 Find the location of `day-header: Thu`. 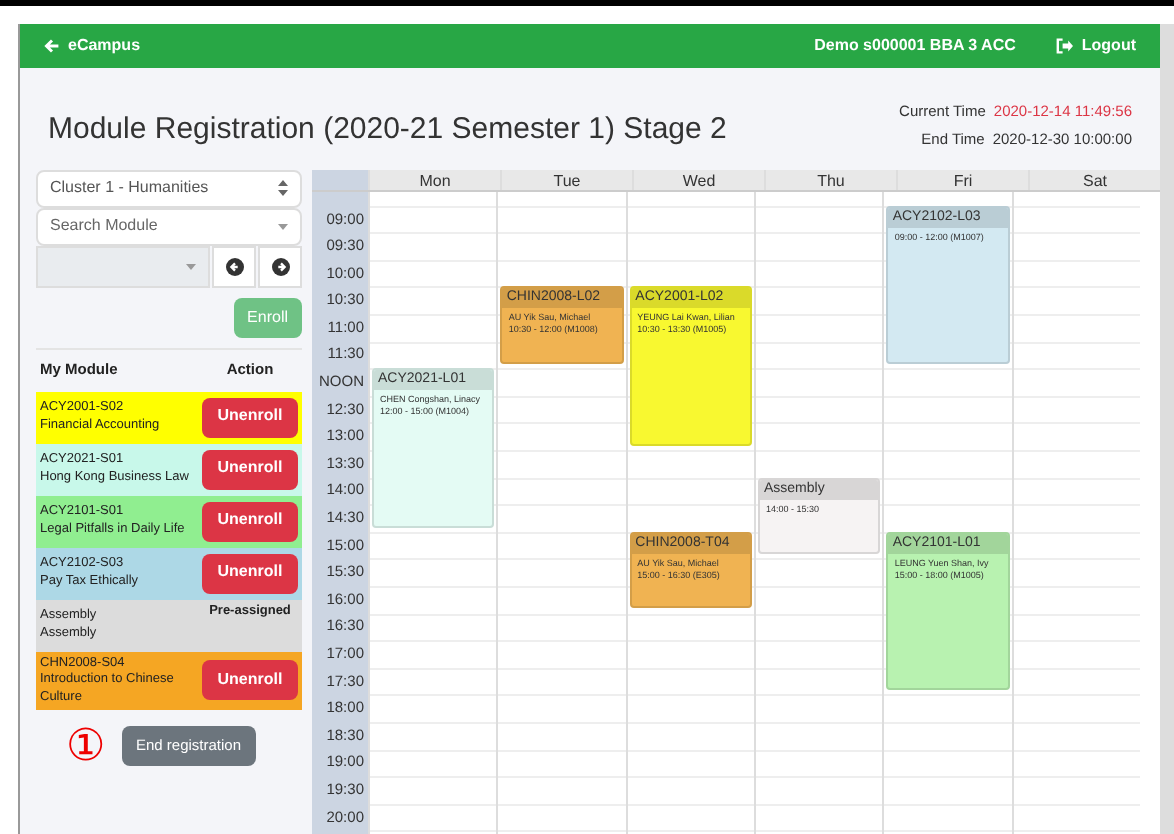

day-header: Thu is located at coordinates (830, 179).